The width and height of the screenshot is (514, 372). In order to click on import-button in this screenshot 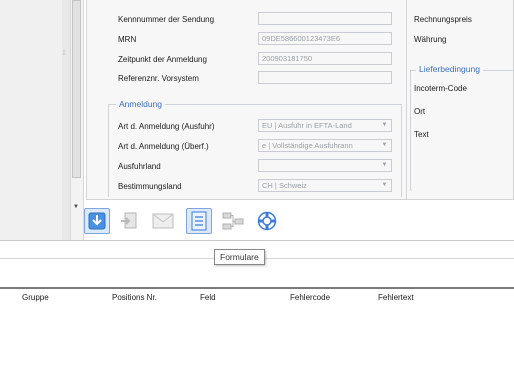, I will do `click(129, 221)`.